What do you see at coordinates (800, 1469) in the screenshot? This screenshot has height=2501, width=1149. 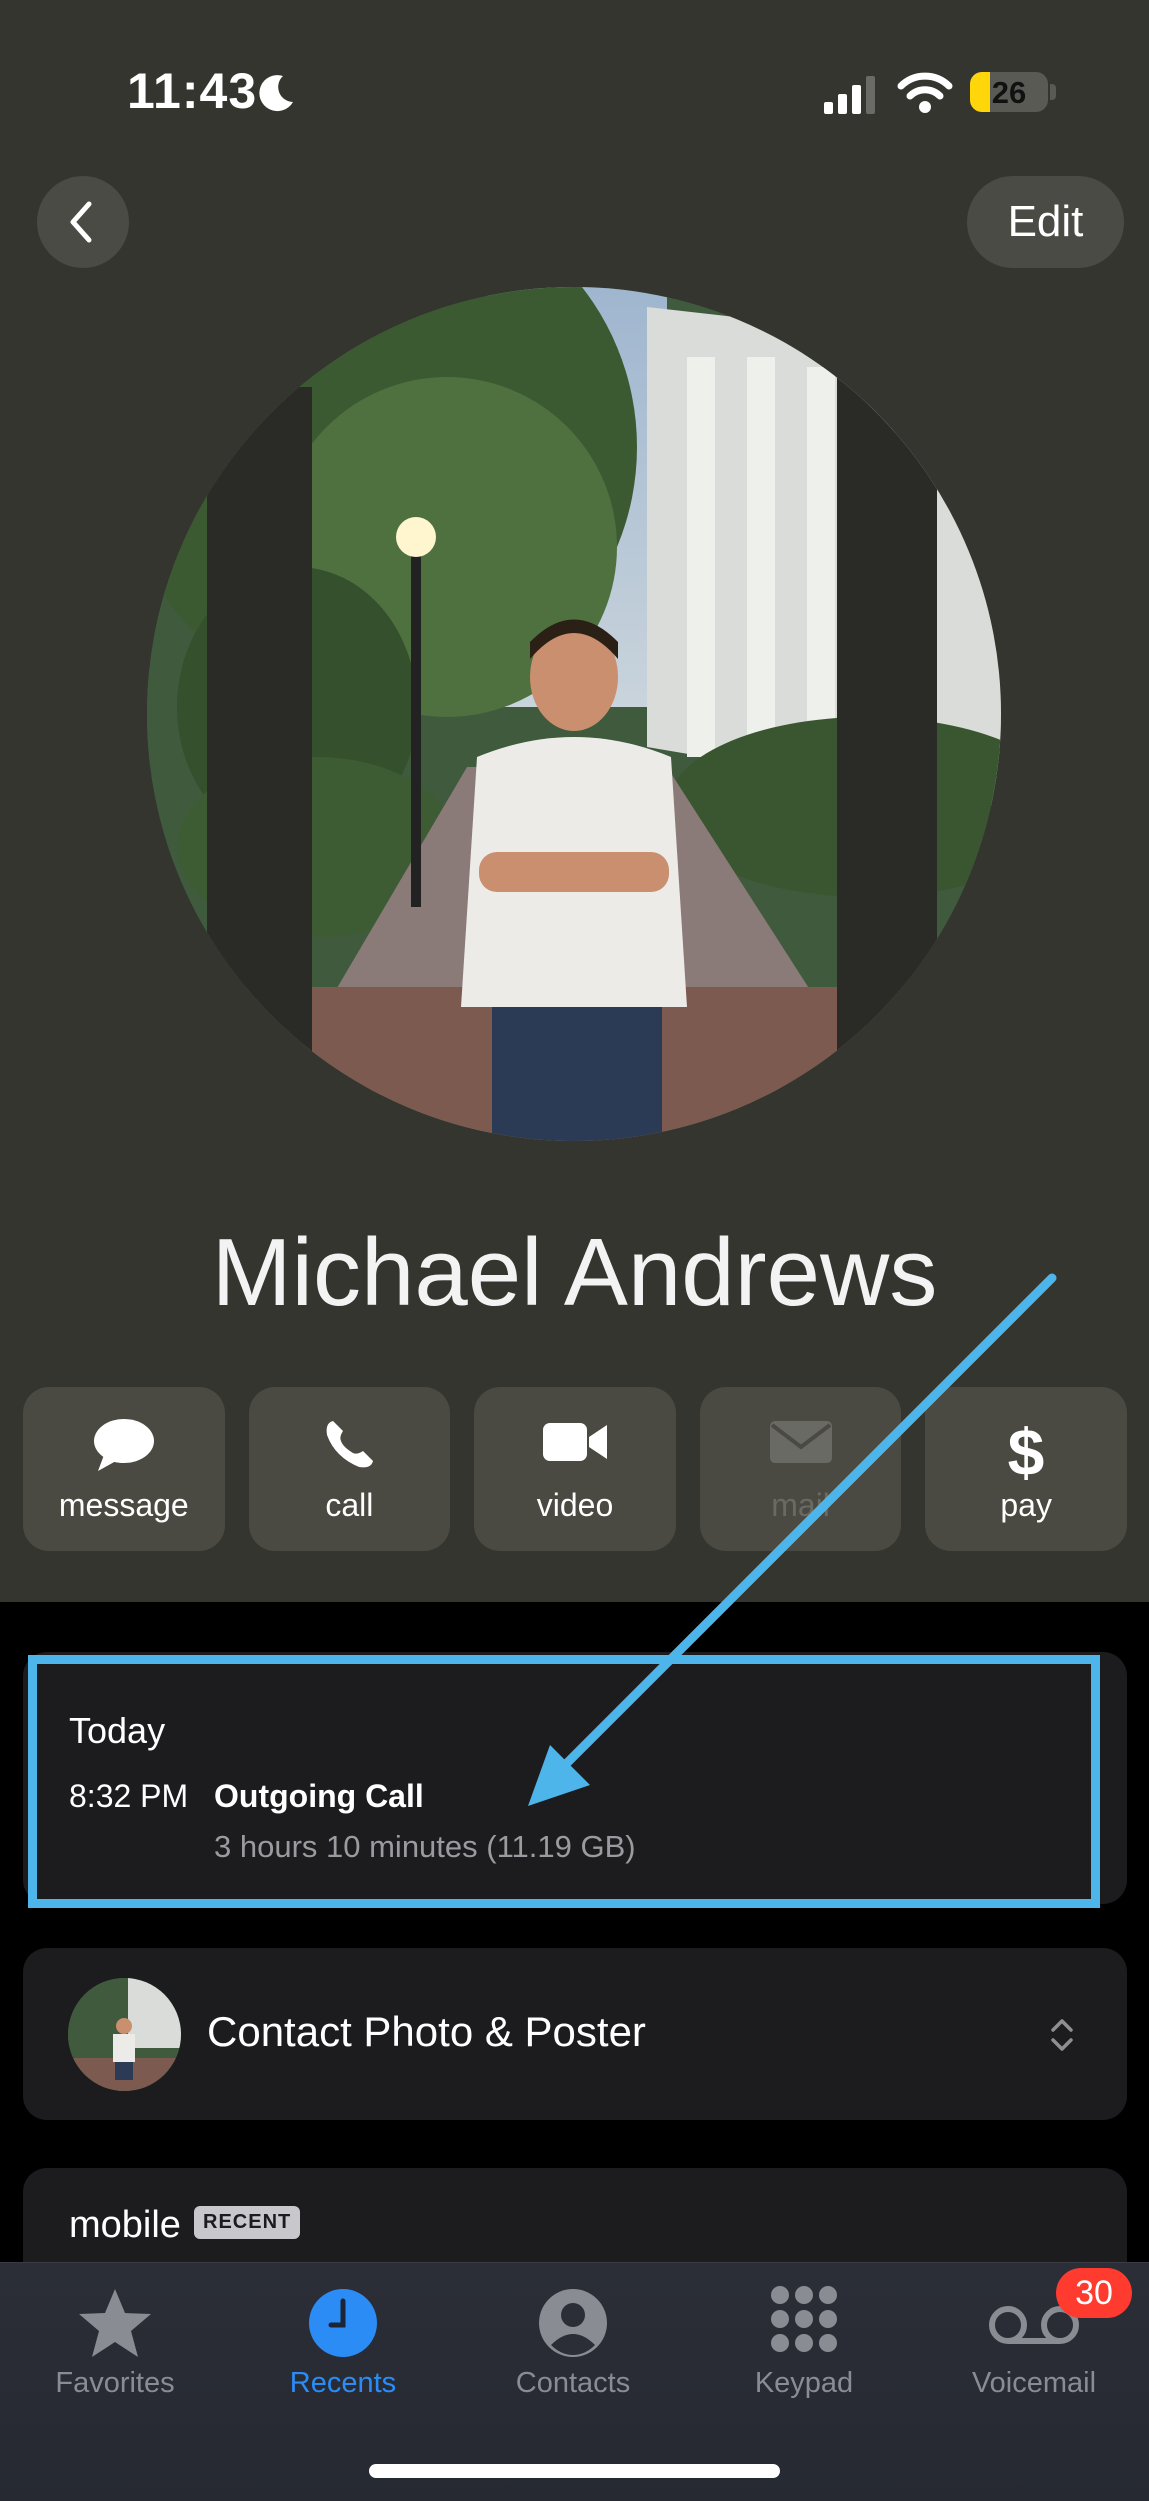 I see `mail-button: mail` at bounding box center [800, 1469].